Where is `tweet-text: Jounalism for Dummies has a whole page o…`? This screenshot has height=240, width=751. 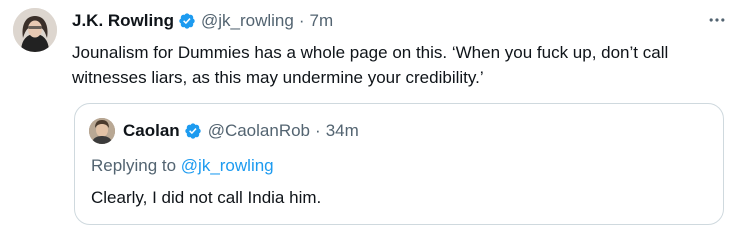 tweet-text: Jounalism for Dummies has a whole page o… is located at coordinates (370, 65).